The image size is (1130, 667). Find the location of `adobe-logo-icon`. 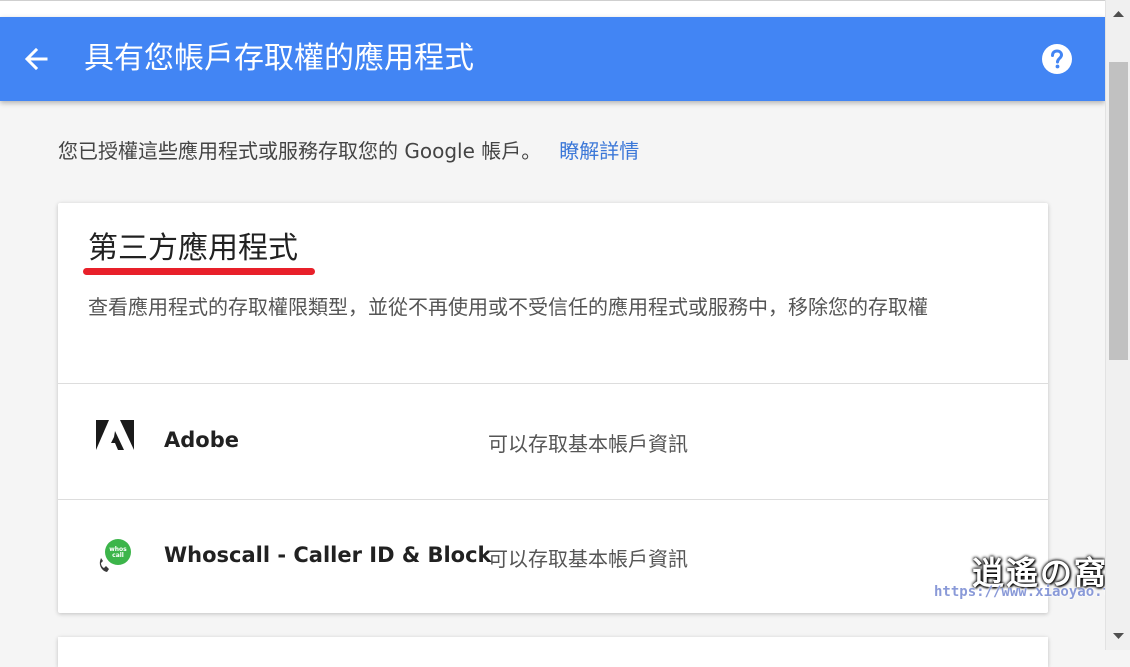

adobe-logo-icon is located at coordinates (115, 435).